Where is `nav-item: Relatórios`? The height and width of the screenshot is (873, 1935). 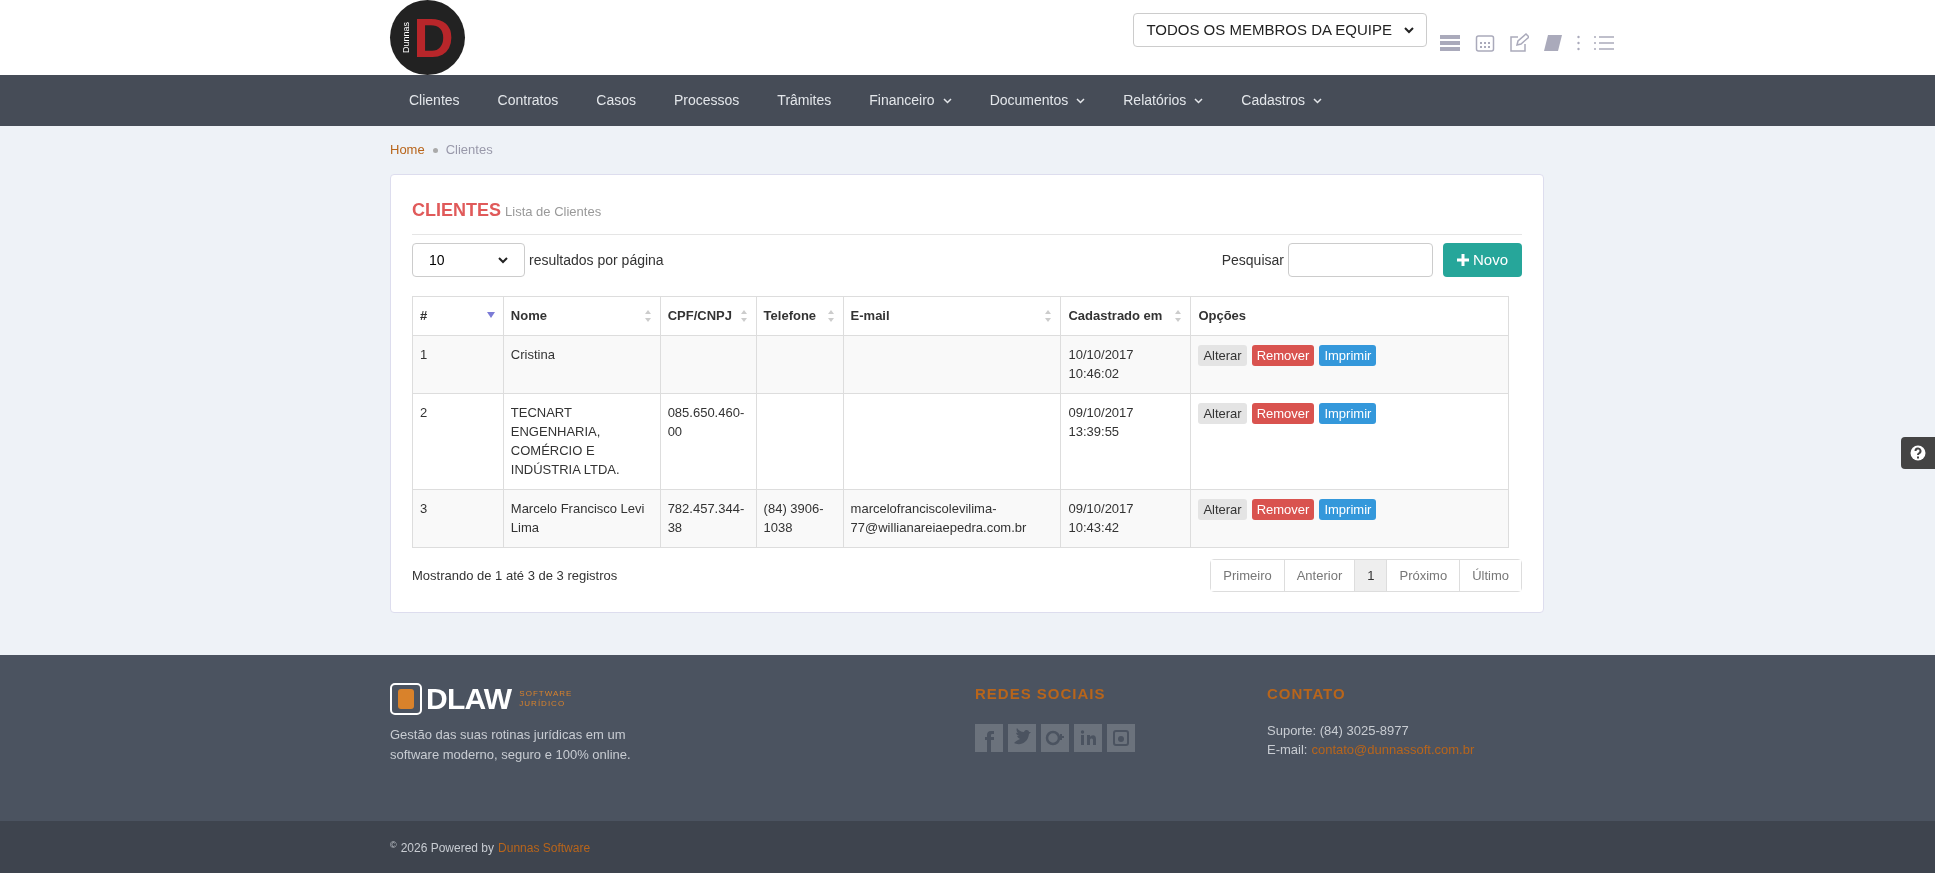 nav-item: Relatórios is located at coordinates (1163, 100).